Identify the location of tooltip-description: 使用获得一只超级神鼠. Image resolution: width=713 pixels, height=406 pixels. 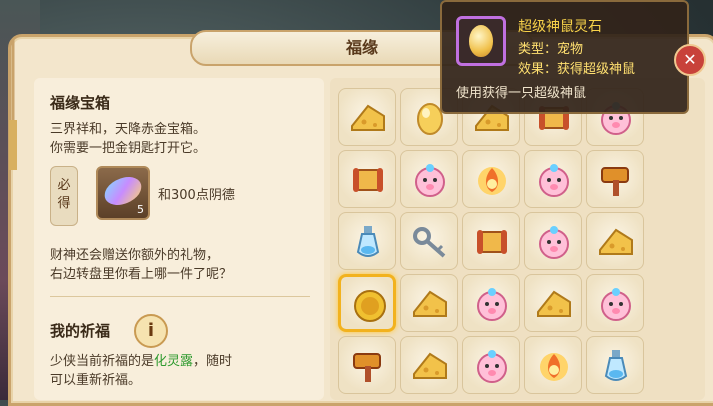
(521, 93).